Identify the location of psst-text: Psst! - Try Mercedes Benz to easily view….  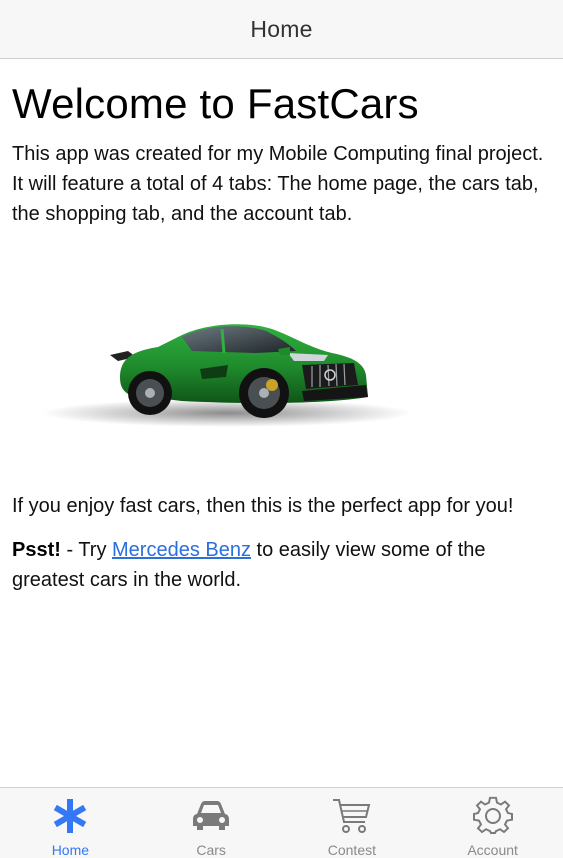
(284, 565).